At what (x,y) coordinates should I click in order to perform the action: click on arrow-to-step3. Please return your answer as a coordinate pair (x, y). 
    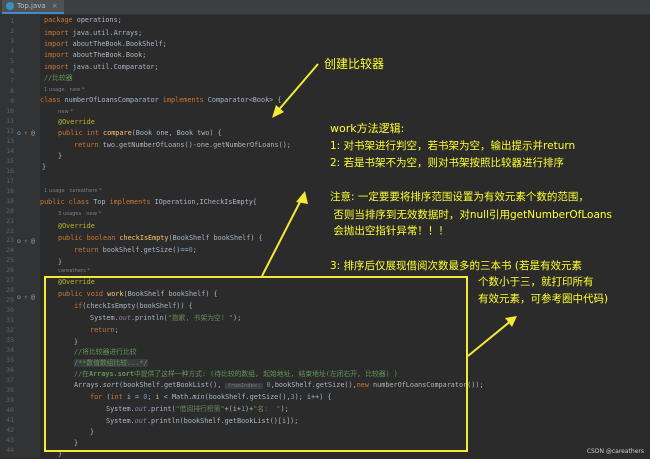
    Looking at the image, I should click on (490, 338).